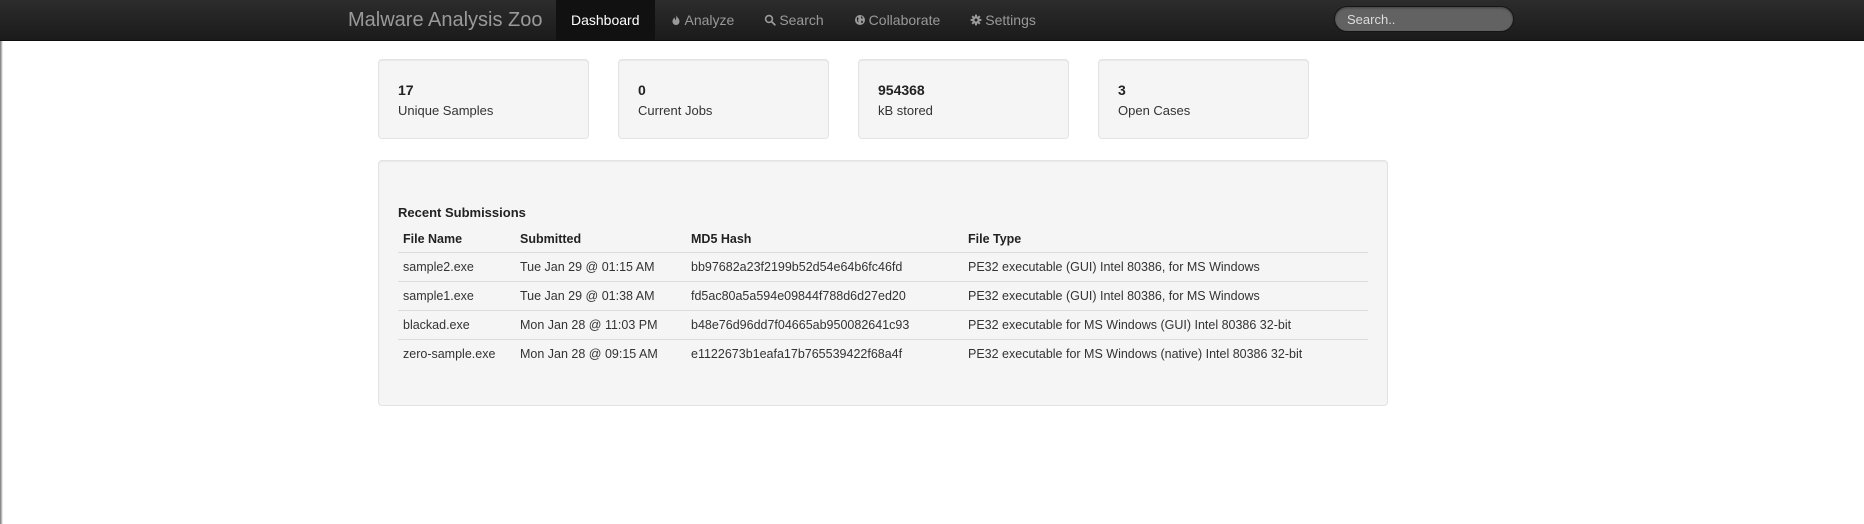 The height and width of the screenshot is (524, 1864). I want to click on stat-open-cases: 3 Open Cases, so click(1203, 99).